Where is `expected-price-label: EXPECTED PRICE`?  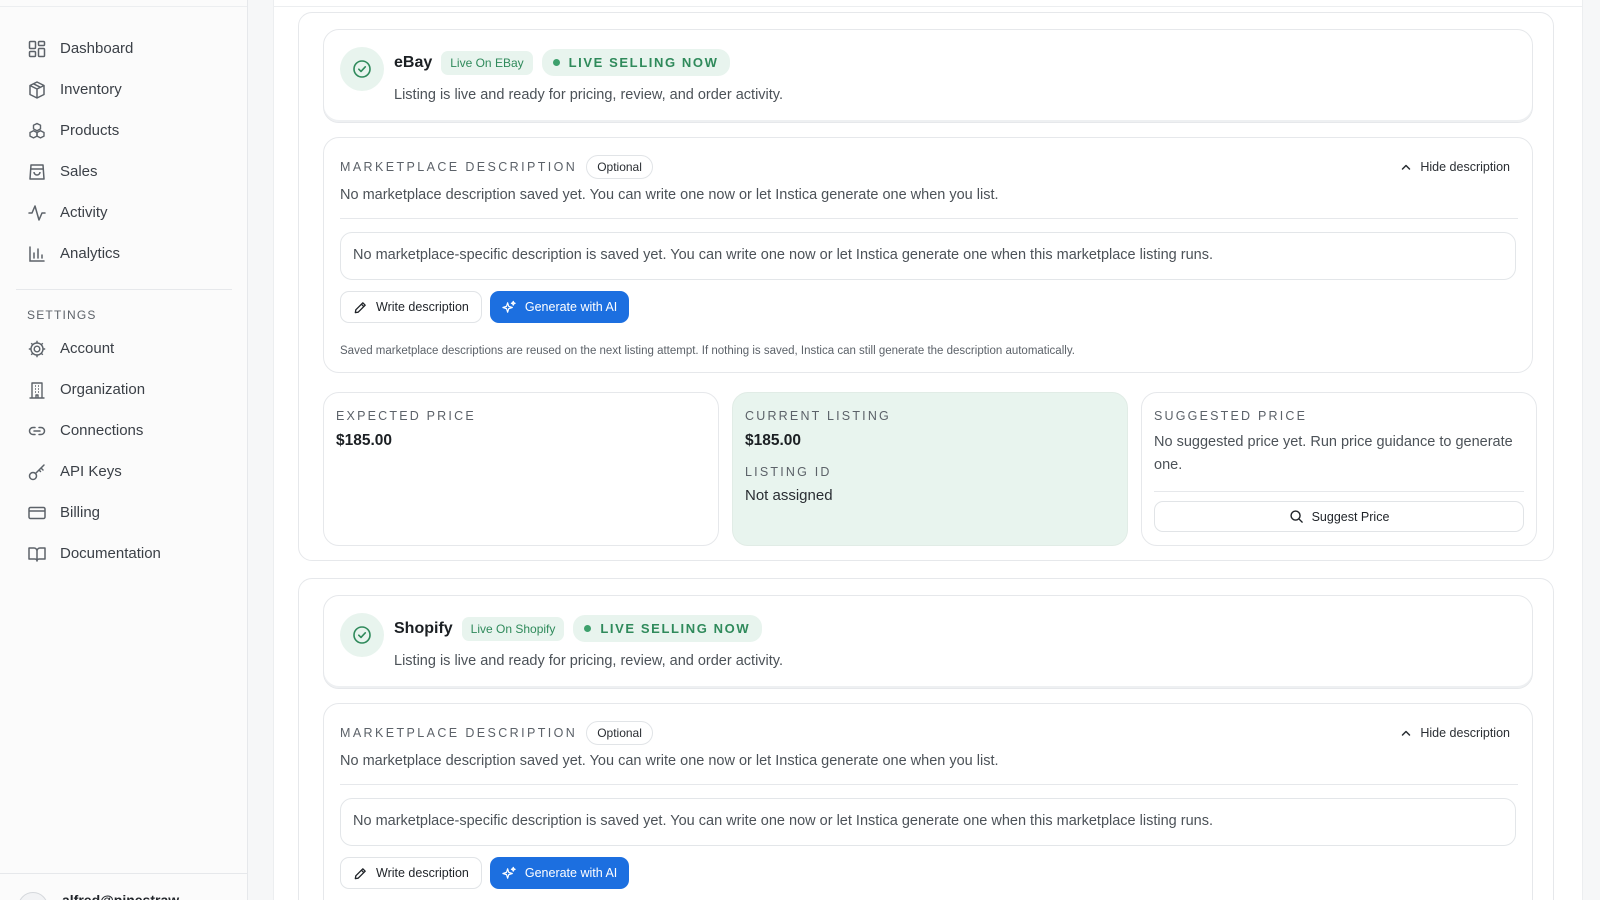
expected-price-label: EXPECTED PRICE is located at coordinates (406, 416).